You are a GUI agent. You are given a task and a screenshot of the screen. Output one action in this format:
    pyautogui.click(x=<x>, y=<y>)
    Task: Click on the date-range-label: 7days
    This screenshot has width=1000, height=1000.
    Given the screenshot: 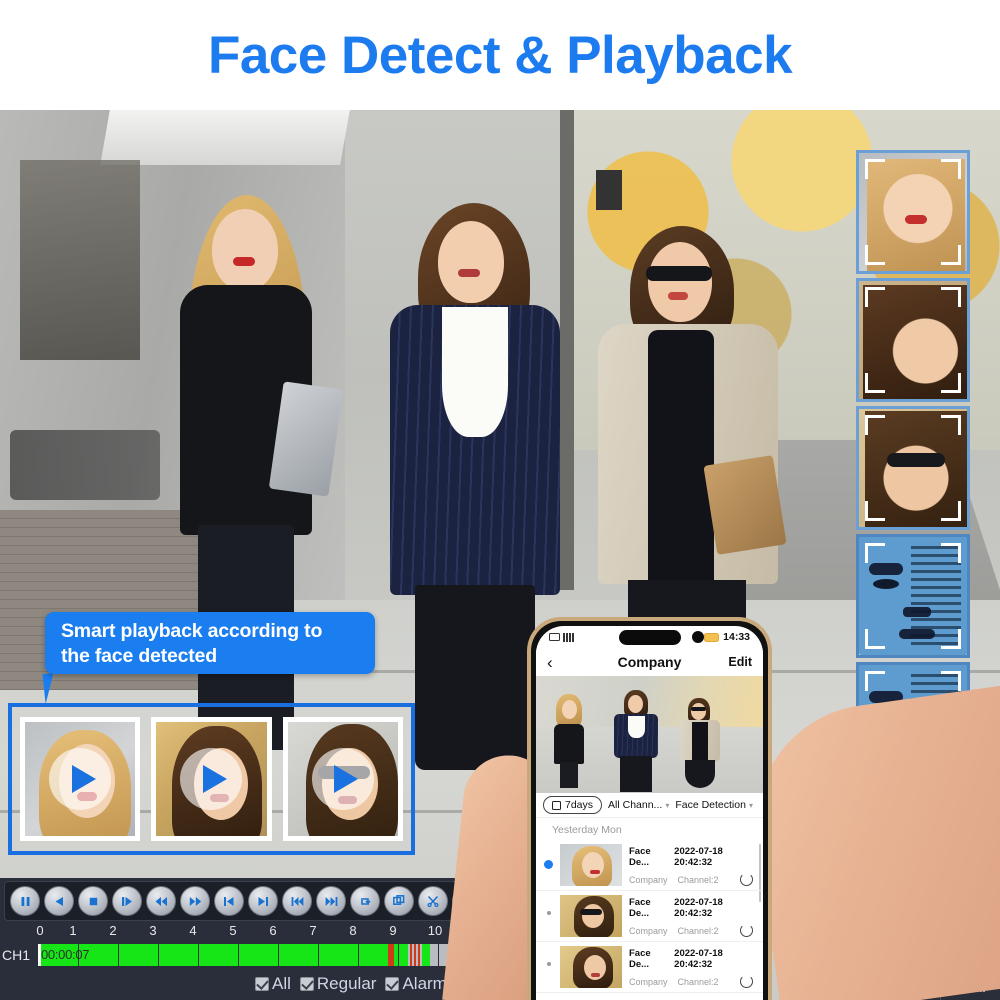 What is the action you would take?
    pyautogui.click(x=579, y=805)
    